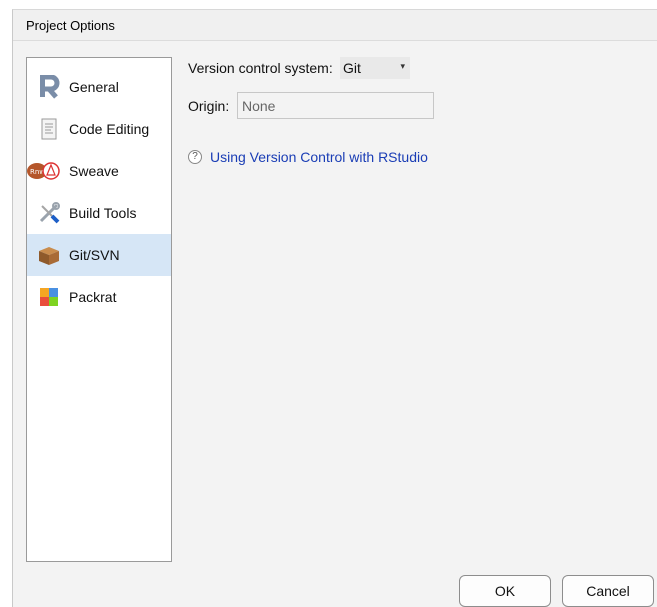 This screenshot has height=607, width=657. Describe the element at coordinates (103, 213) in the screenshot. I see `sidebar-item-label: Build Tools` at that location.